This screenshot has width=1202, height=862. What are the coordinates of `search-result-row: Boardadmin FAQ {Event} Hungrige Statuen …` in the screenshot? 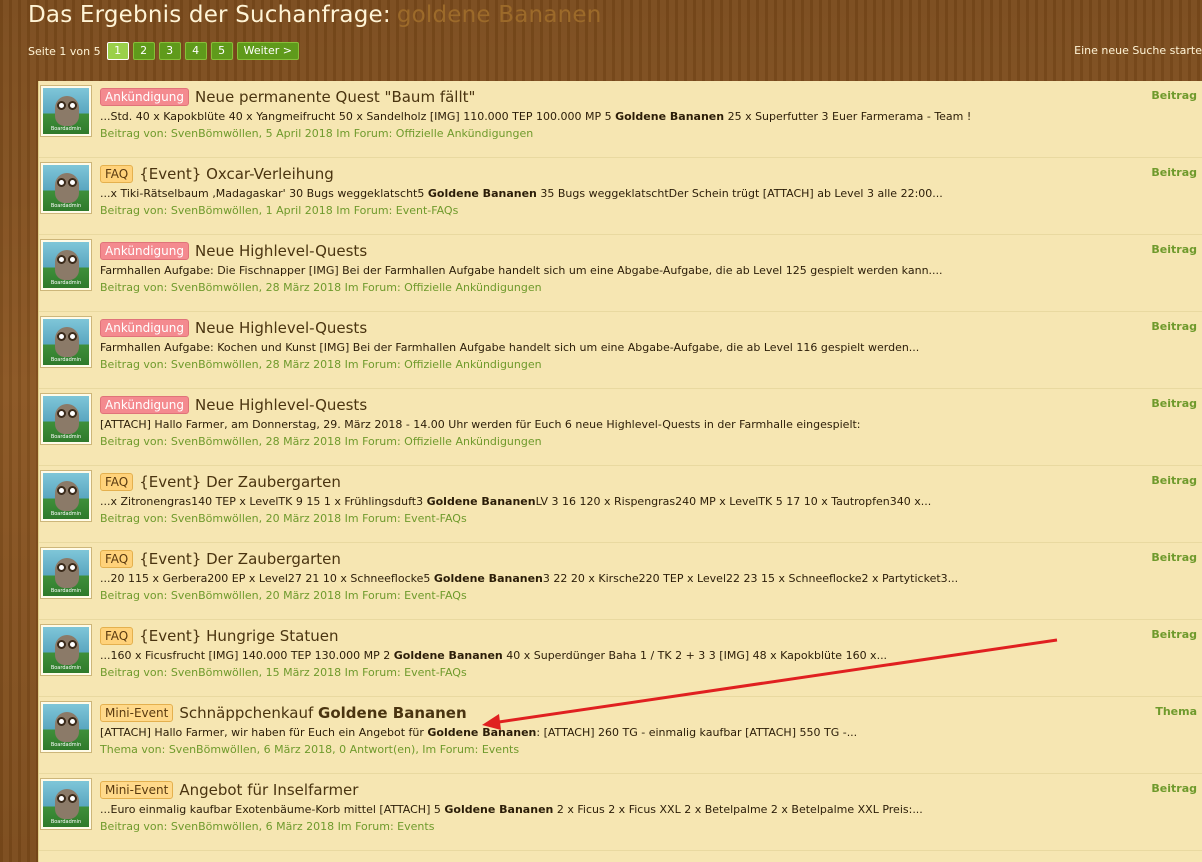 It's located at (620, 658).